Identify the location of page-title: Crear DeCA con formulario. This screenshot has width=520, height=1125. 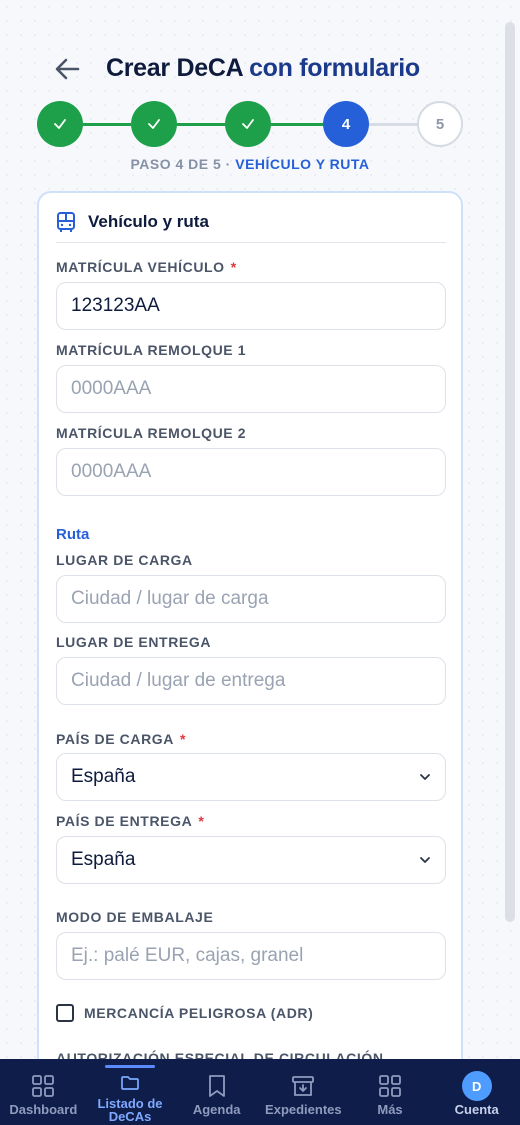
(263, 68).